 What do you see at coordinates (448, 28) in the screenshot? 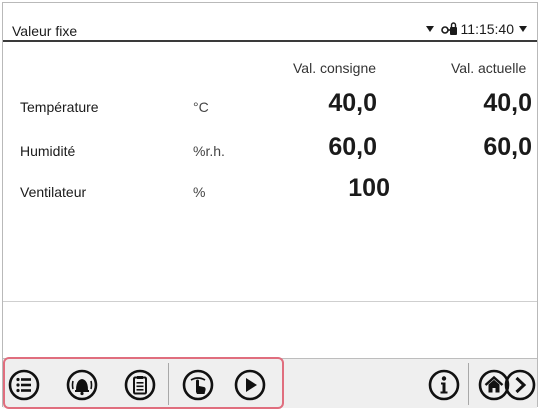
I see `lock-key-icon` at bounding box center [448, 28].